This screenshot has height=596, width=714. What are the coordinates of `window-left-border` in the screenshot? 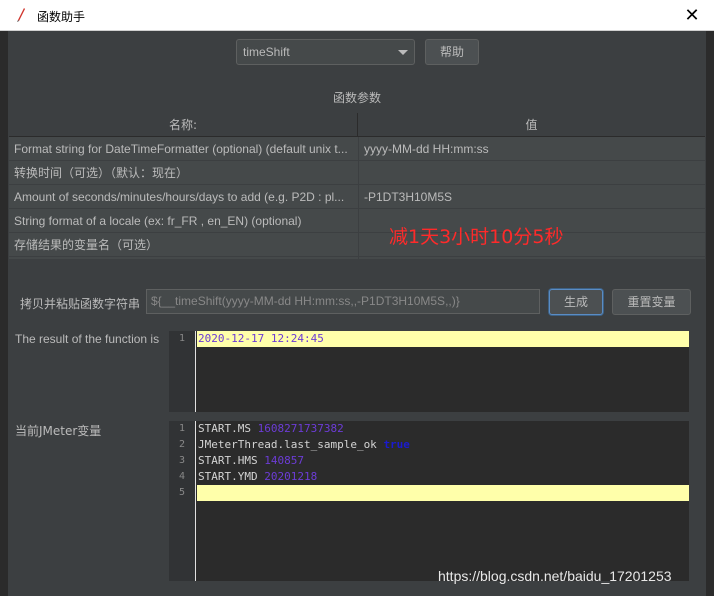 It's located at (4, 313).